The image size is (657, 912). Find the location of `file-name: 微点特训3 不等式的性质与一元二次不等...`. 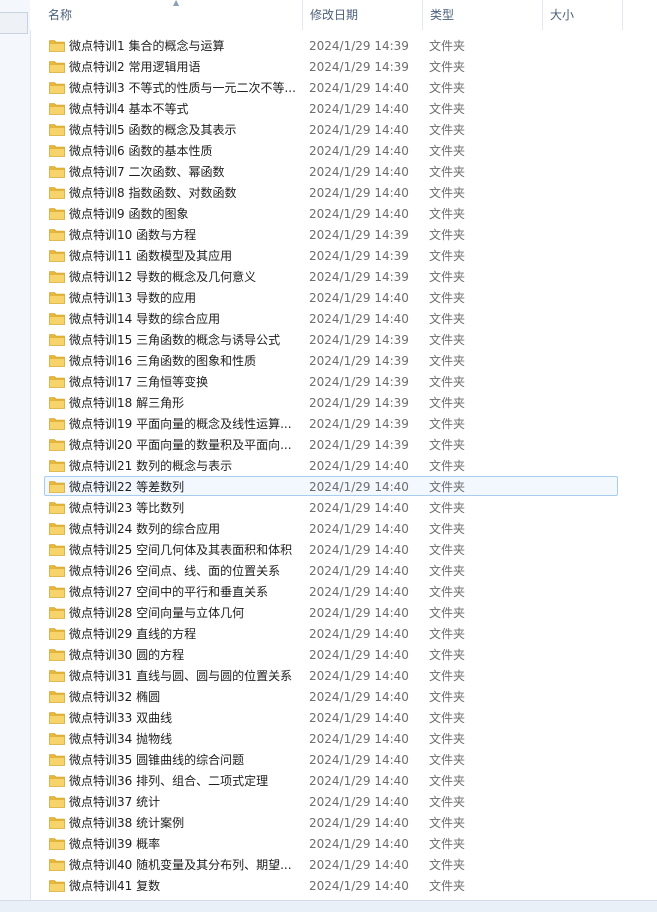

file-name: 微点特训3 不等式的性质与一元二次不等... is located at coordinates (182, 88).